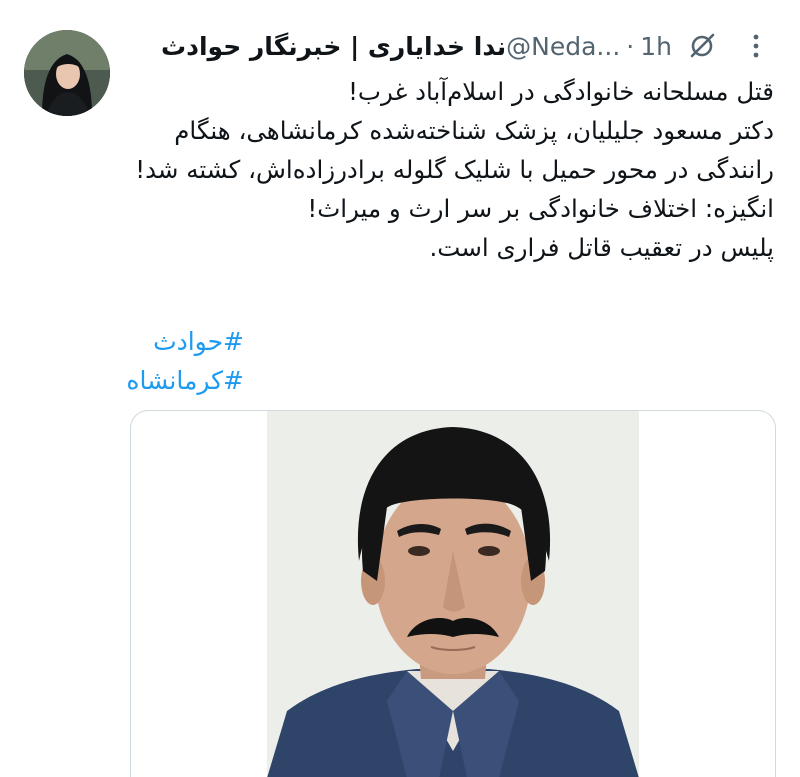 Image resolution: width=800 pixels, height=777 pixels. What do you see at coordinates (561, 91) in the screenshot?
I see `tweet-text-line: قتل مسلحانه خانوادگی در اسلام‌آباد غرب!` at bounding box center [561, 91].